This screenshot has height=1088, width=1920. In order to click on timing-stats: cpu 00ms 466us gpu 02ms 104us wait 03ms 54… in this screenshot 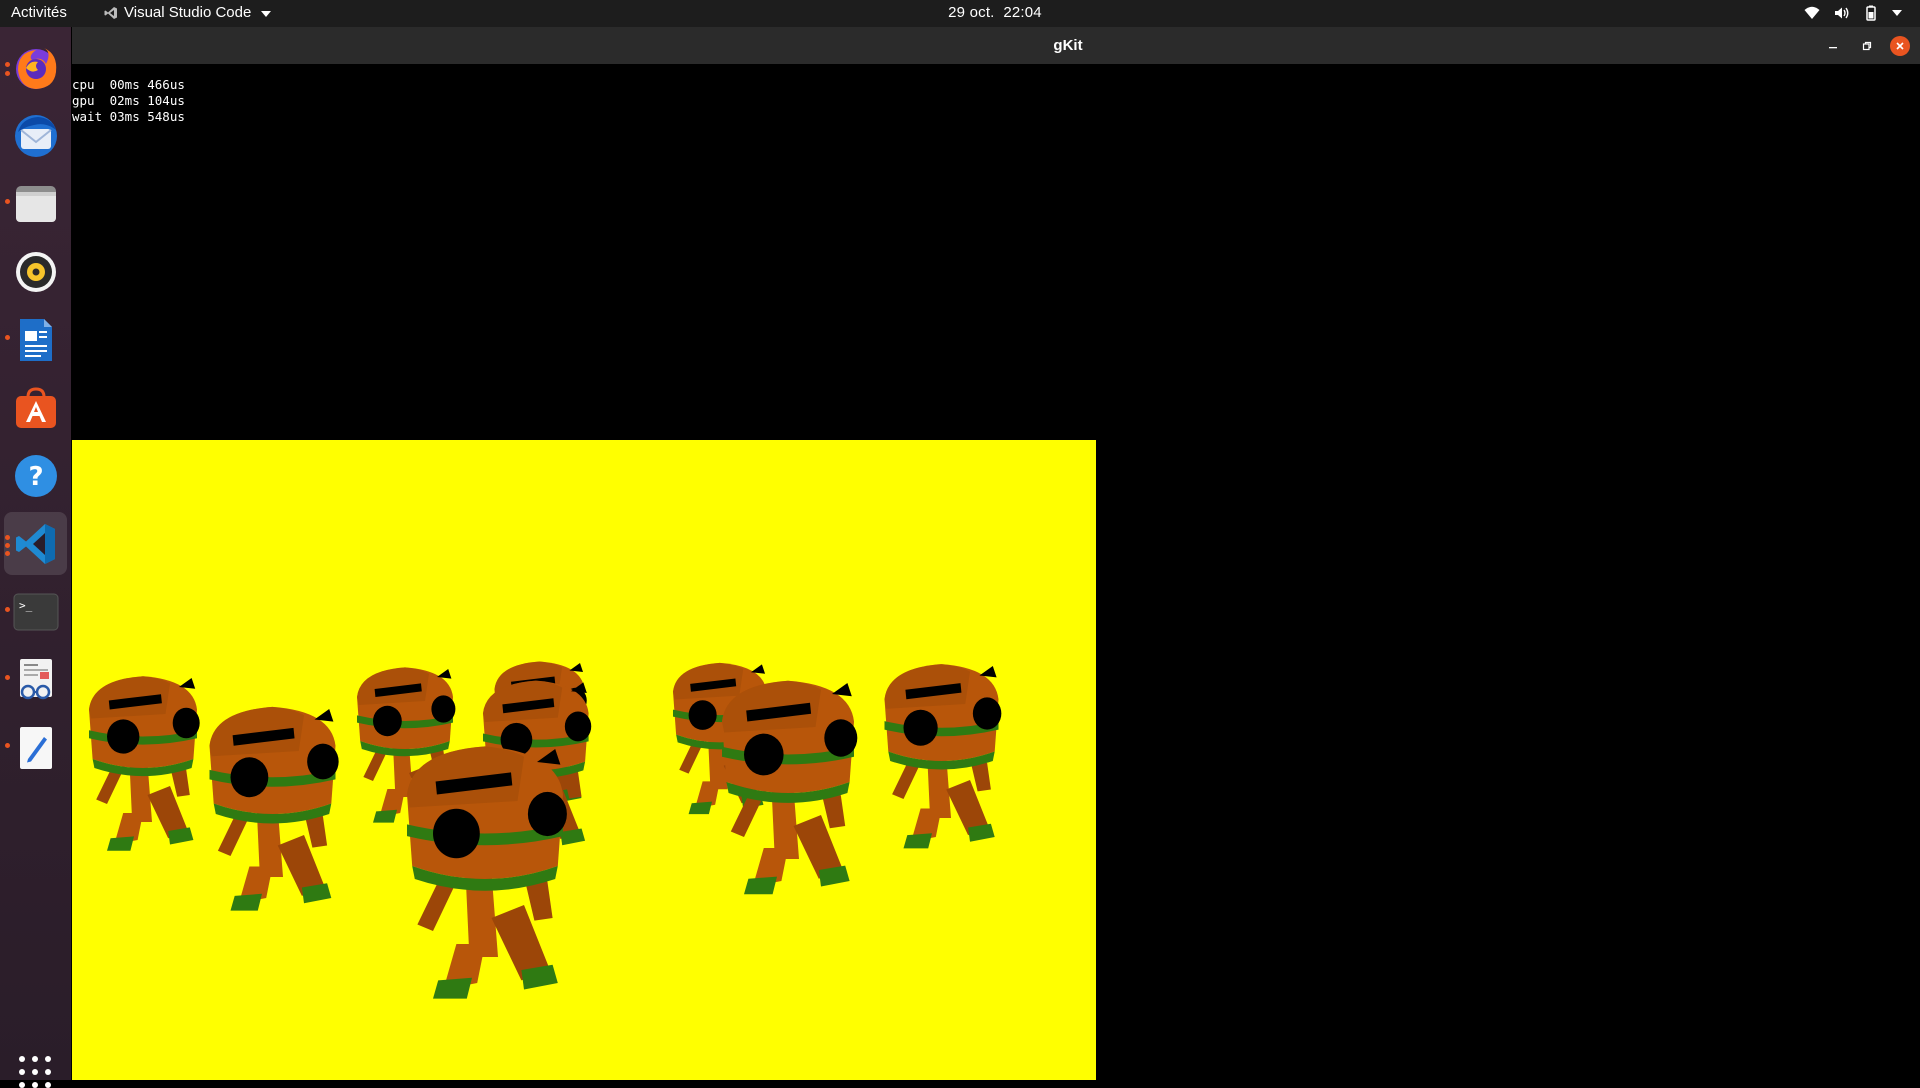, I will do `click(128, 101)`.